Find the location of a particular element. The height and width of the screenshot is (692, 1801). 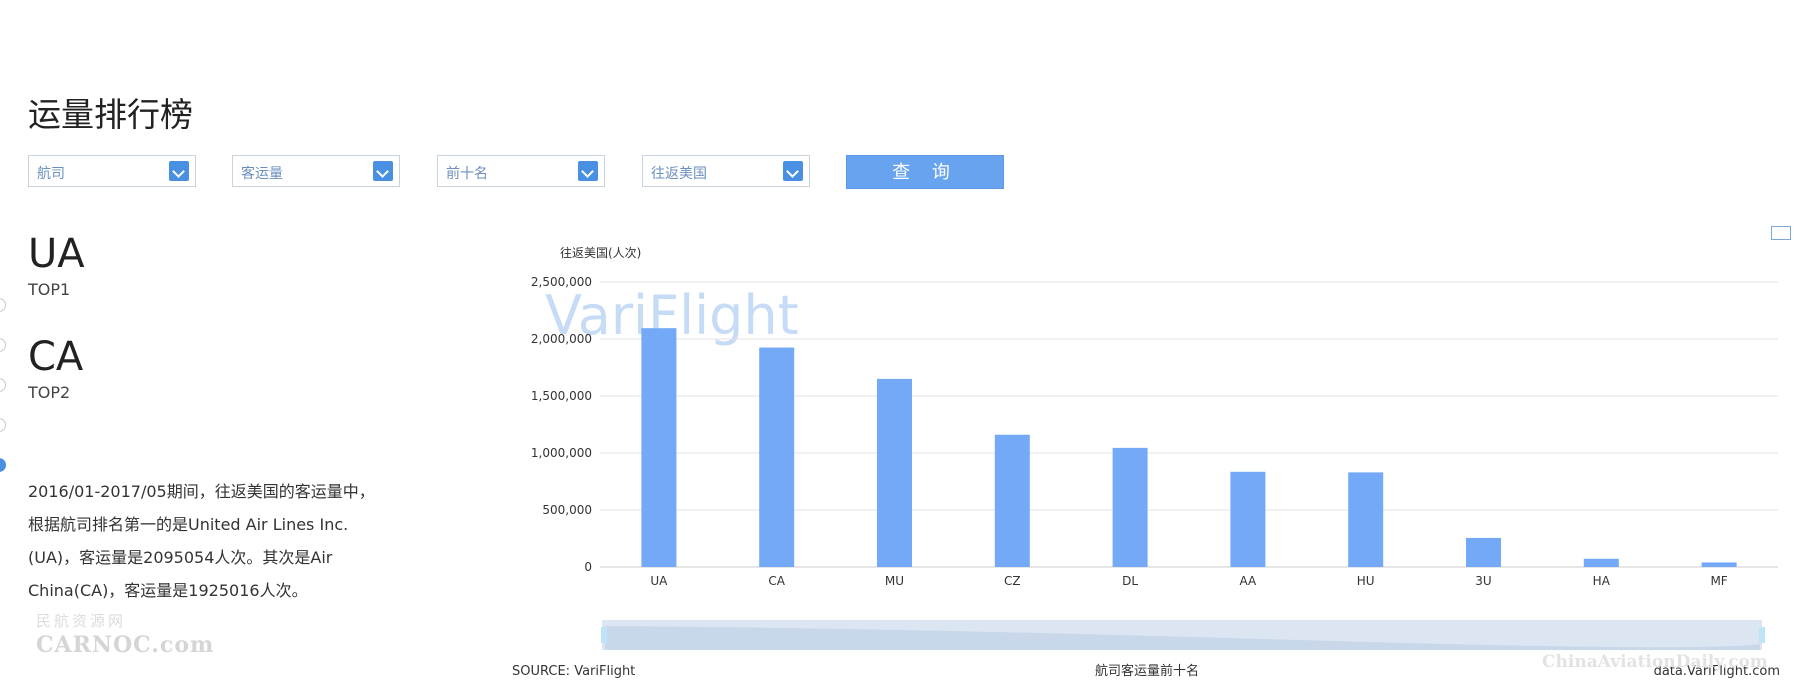

data-zoom-handle-right is located at coordinates (1762, 635).